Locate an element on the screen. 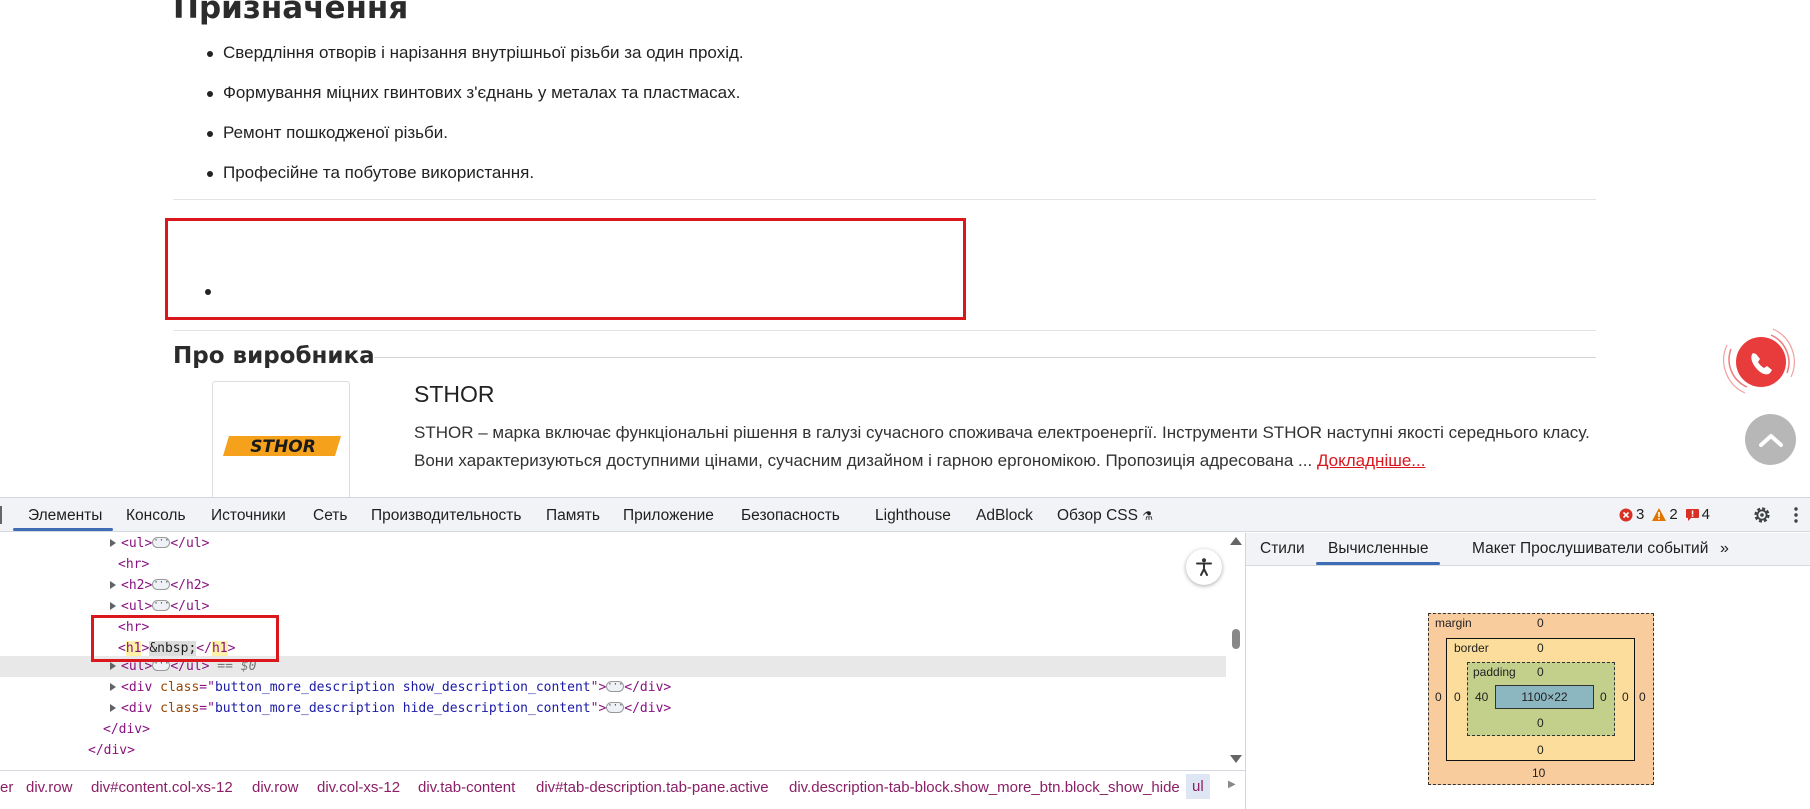 This screenshot has height=809, width=1810. brand-logo-card: STHOR is located at coordinates (281, 439).